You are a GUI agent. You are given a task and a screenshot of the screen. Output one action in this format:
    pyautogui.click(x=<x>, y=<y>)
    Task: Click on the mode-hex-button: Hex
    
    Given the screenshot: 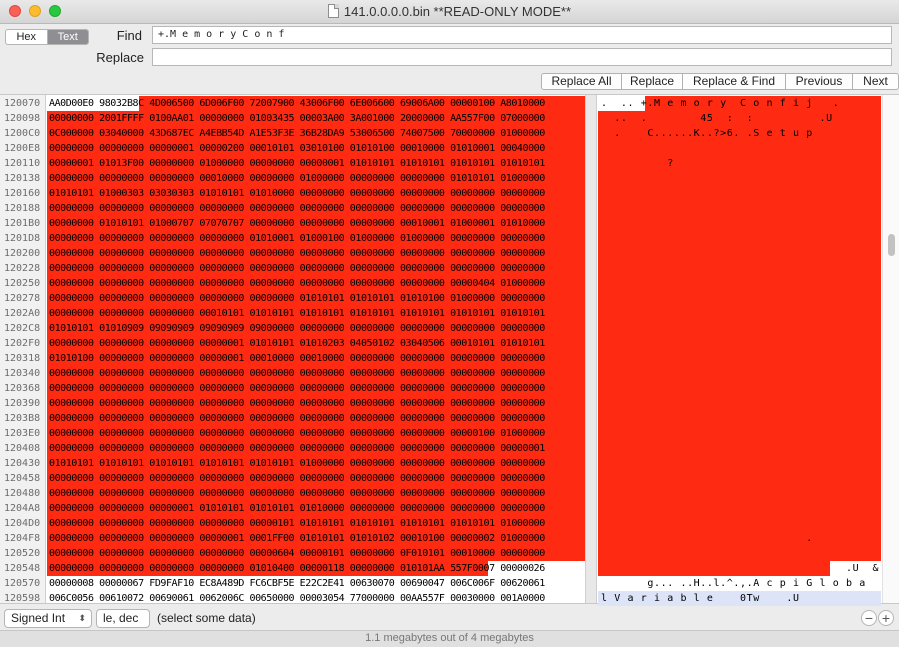 What is the action you would take?
    pyautogui.click(x=27, y=37)
    